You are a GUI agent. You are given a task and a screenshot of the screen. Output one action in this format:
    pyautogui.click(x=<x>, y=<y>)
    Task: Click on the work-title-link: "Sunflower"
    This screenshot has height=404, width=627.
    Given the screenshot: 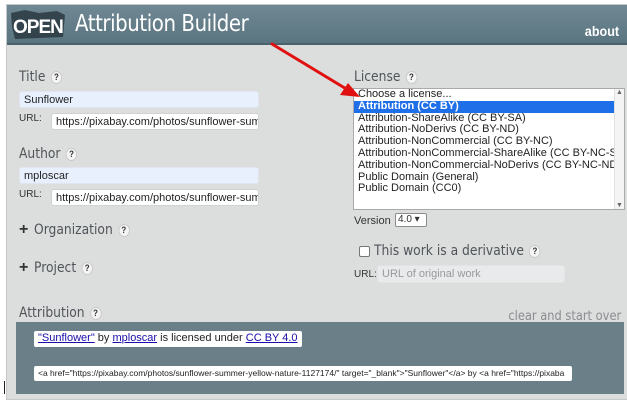 What is the action you would take?
    pyautogui.click(x=66, y=338)
    